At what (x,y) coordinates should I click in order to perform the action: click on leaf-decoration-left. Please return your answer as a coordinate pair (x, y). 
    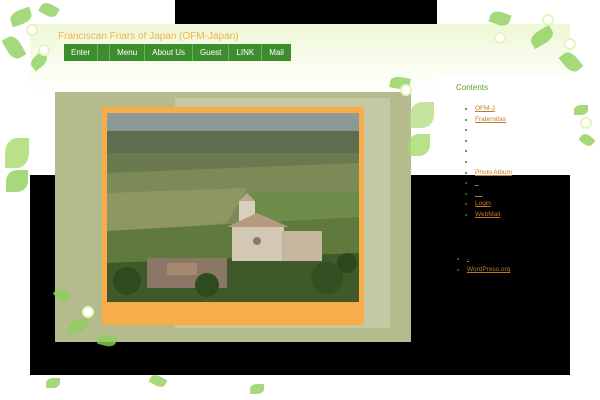
    Looking at the image, I should click on (15, 165).